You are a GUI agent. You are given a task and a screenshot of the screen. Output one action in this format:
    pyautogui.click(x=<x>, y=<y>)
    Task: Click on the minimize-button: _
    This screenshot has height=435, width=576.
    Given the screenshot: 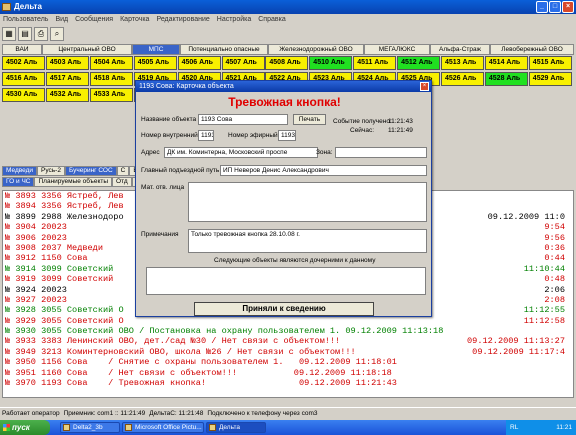 What is the action you would take?
    pyautogui.click(x=542, y=7)
    